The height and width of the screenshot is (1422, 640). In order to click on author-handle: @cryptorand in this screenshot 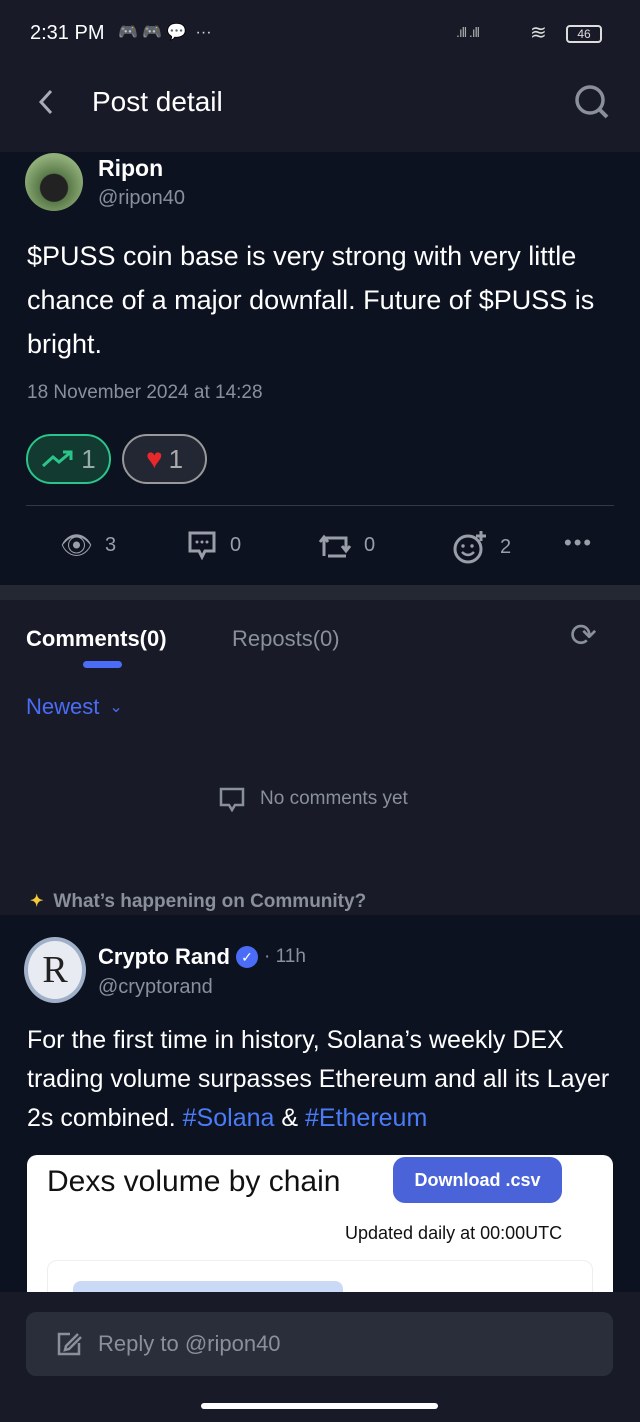, I will do `click(155, 987)`.